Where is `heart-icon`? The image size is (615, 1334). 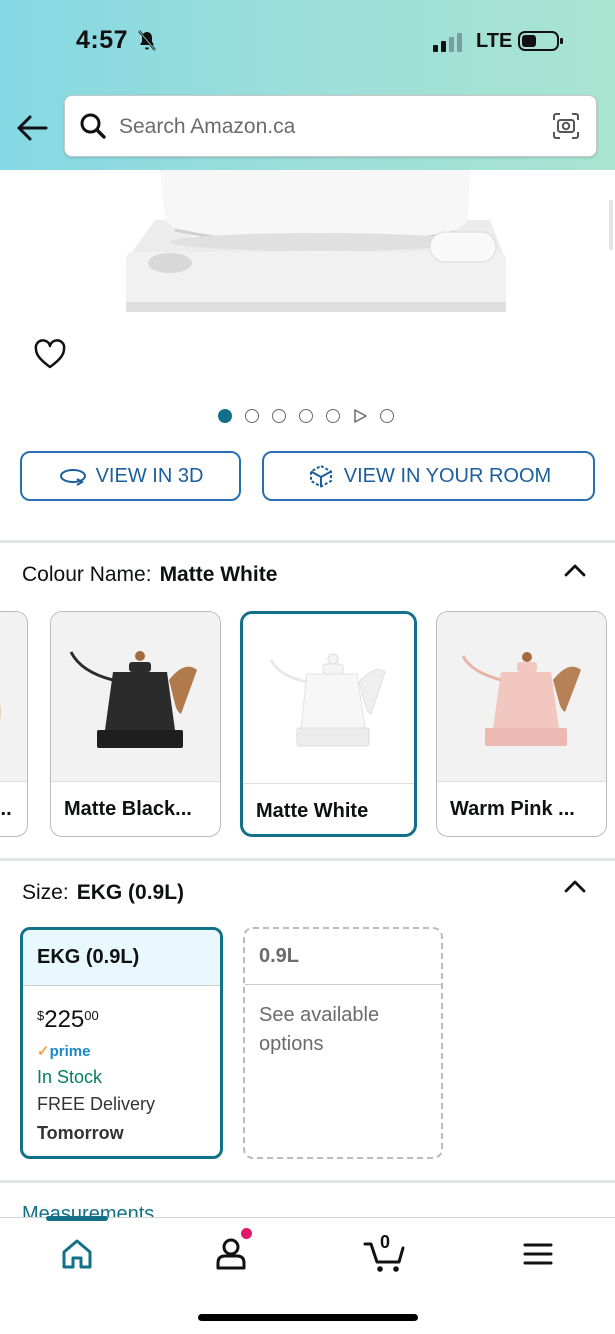 heart-icon is located at coordinates (50, 355).